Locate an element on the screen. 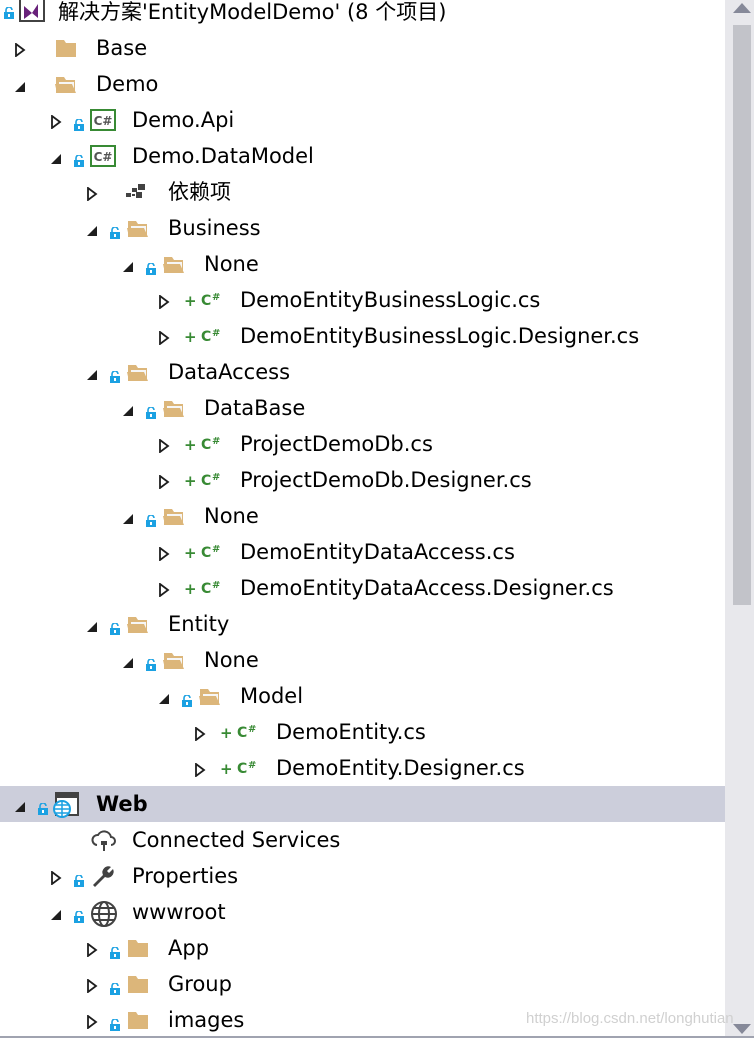  tree-item: Web is located at coordinates (362, 804).